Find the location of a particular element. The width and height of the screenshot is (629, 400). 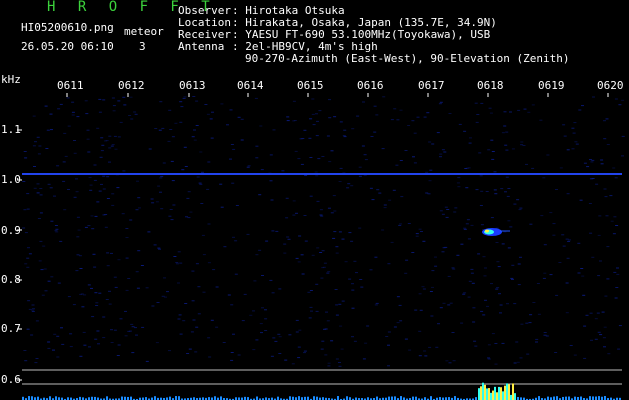

activity-bar is located at coordinates (321, 391).